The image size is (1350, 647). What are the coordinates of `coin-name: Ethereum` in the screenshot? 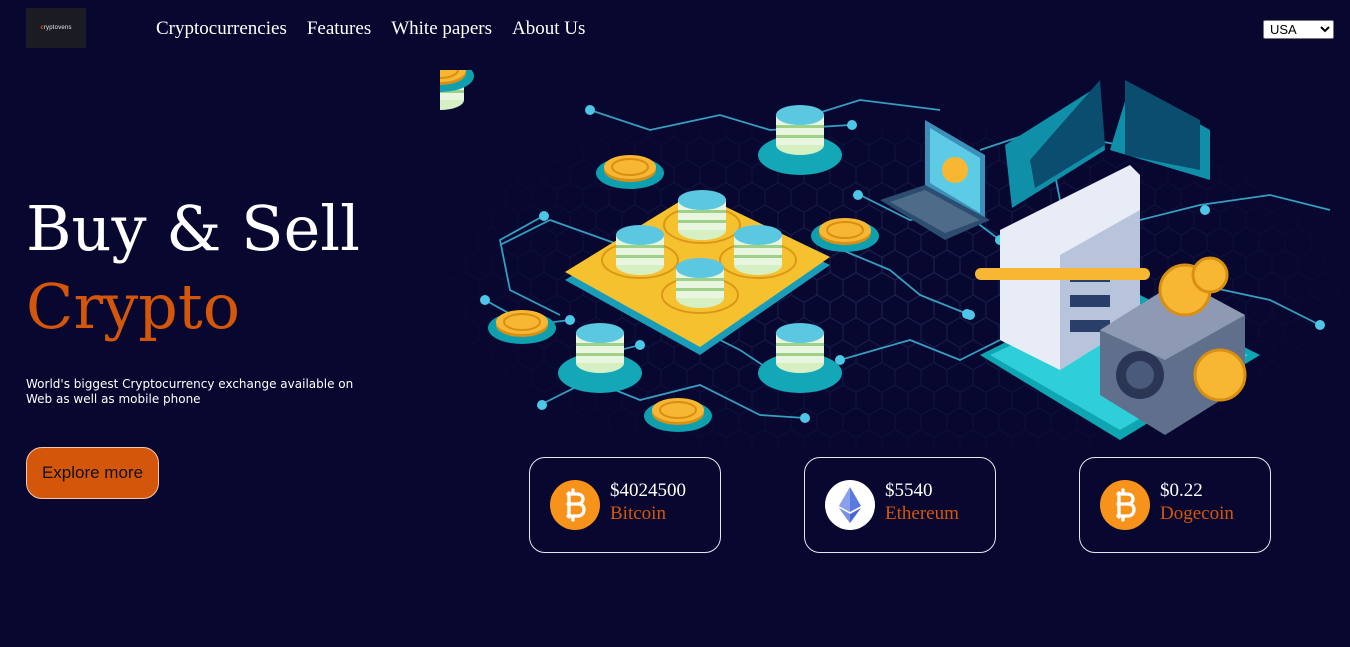 It's located at (922, 513).